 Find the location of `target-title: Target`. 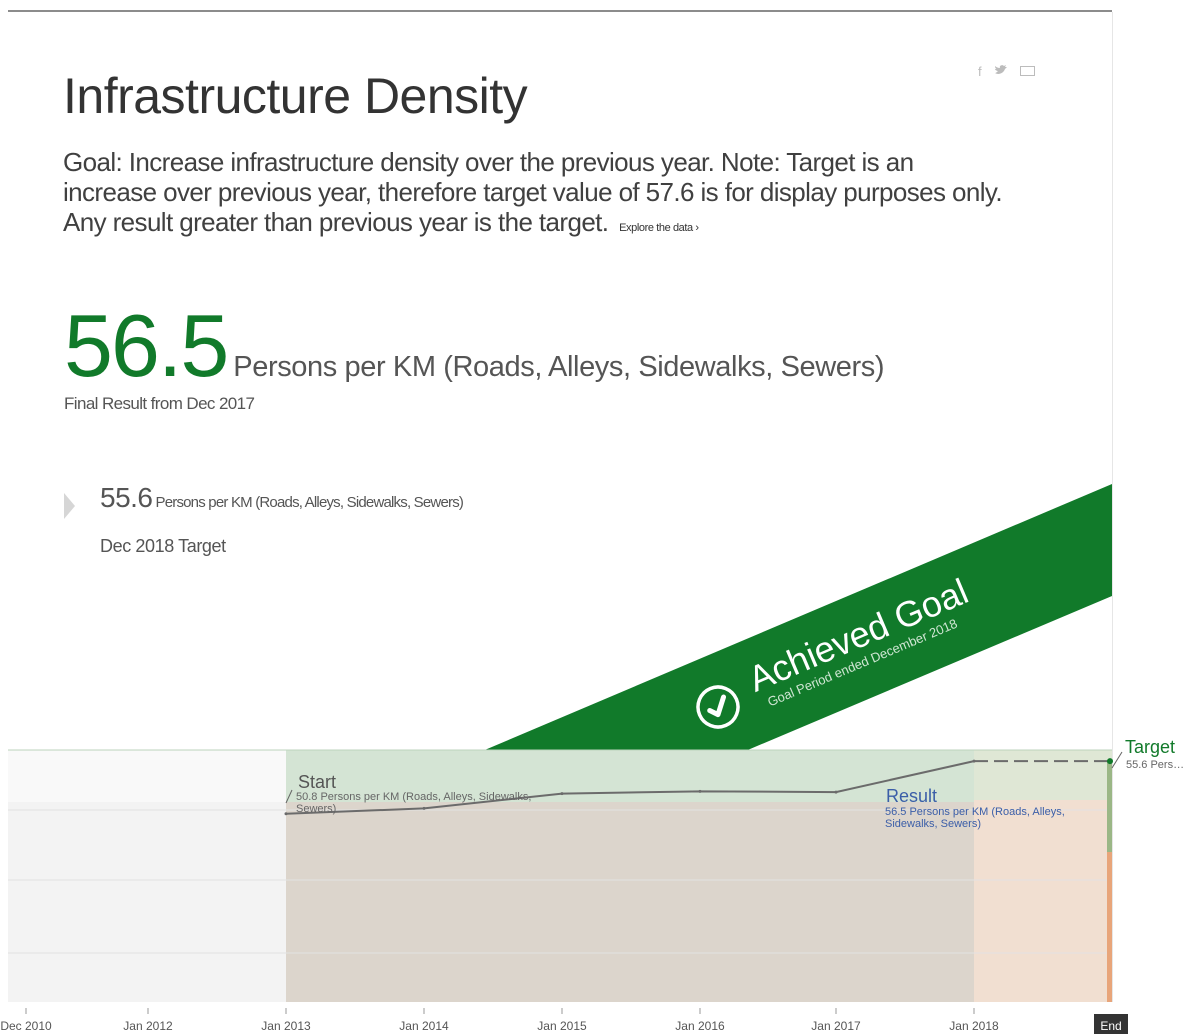

target-title: Target is located at coordinates (1150, 747).